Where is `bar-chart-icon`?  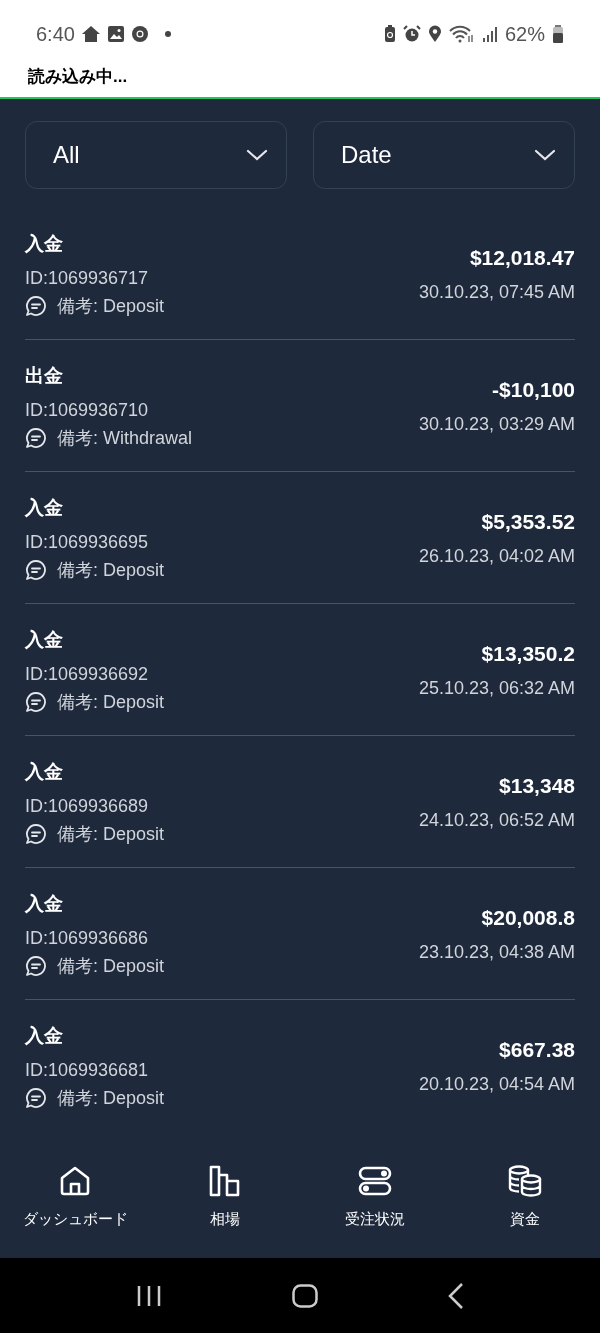 bar-chart-icon is located at coordinates (225, 1180).